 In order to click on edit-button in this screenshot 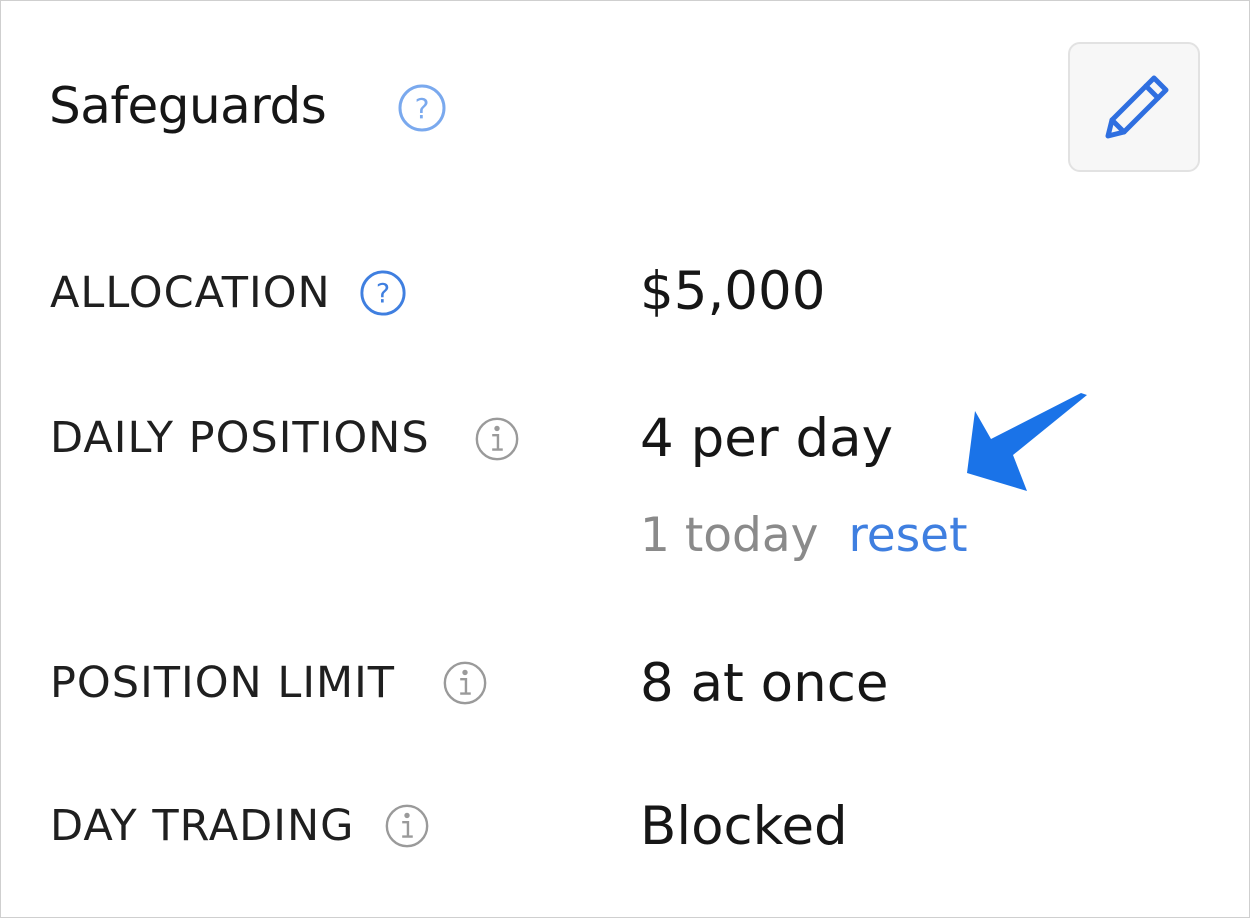, I will do `click(1134, 107)`.